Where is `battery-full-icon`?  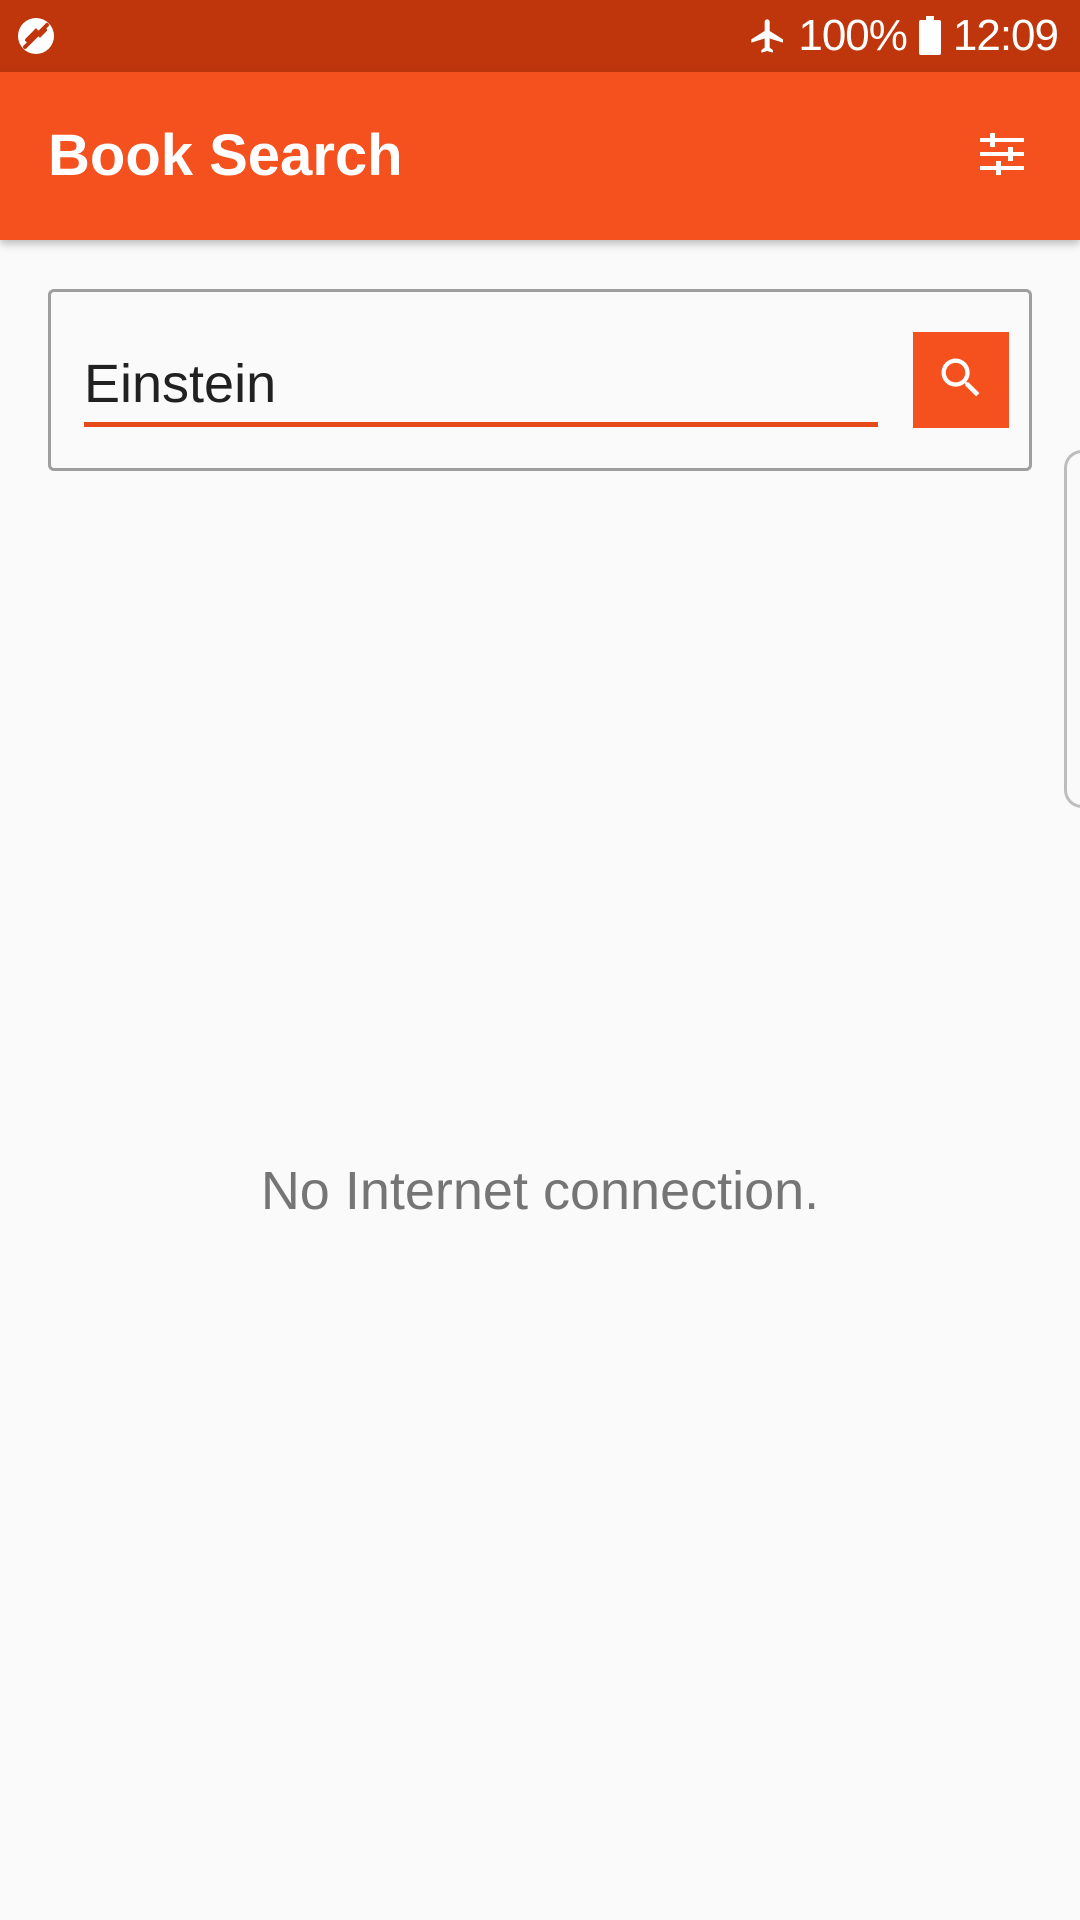 battery-full-icon is located at coordinates (930, 36).